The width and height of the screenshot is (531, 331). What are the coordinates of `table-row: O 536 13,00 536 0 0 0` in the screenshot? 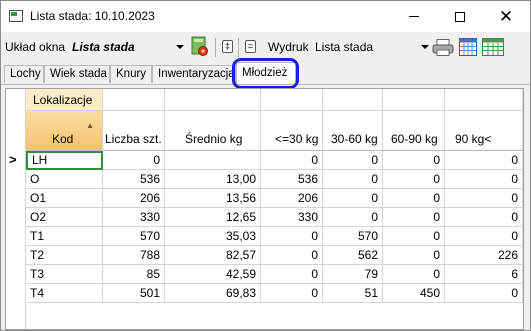 It's located at (264, 179).